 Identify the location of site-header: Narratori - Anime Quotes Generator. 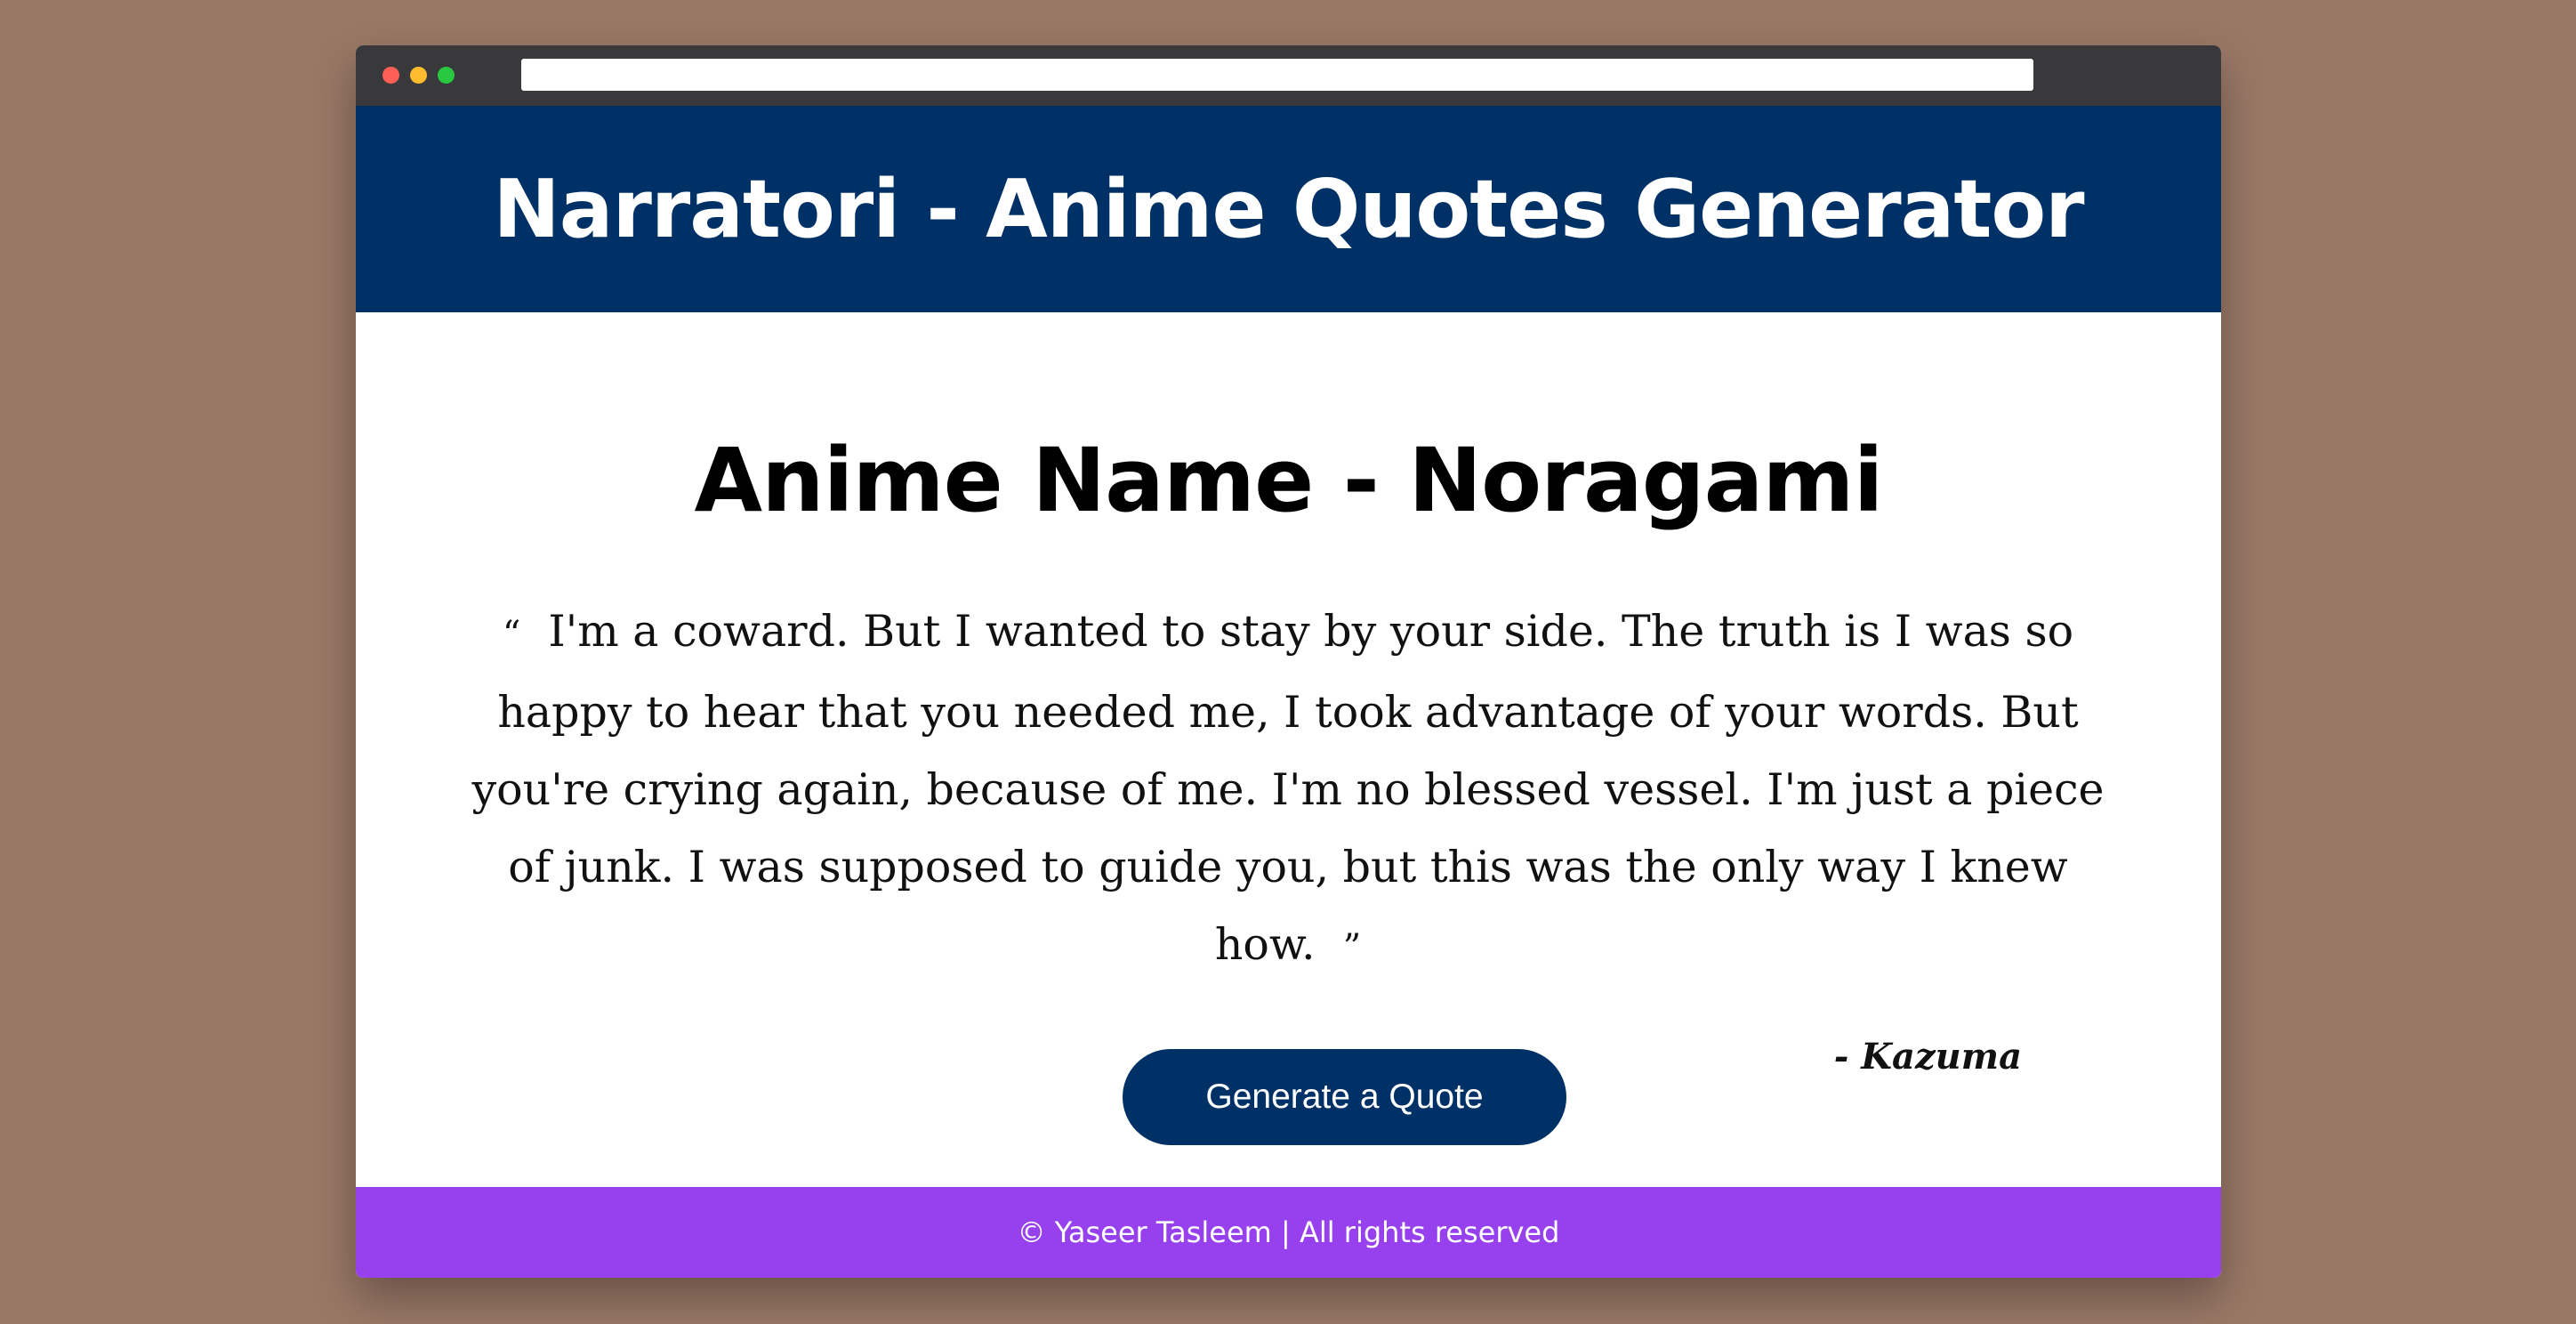
(1288, 209).